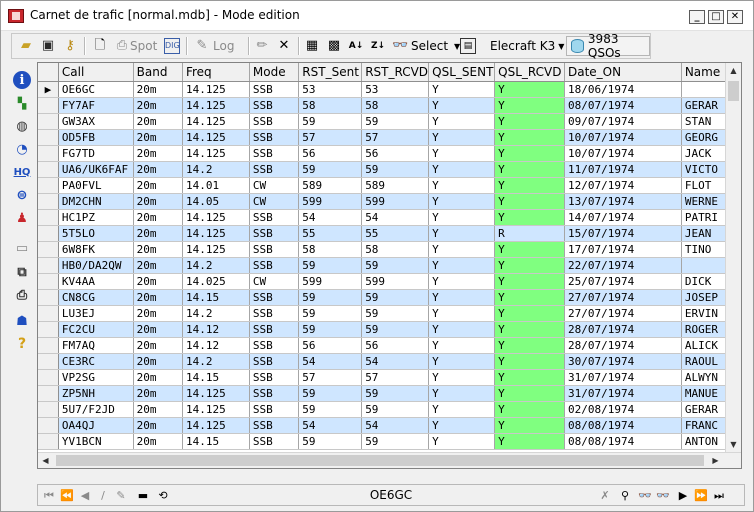 Image resolution: width=754 pixels, height=512 pixels. Describe the element at coordinates (735, 17) in the screenshot. I see `close-button: ✕` at that location.